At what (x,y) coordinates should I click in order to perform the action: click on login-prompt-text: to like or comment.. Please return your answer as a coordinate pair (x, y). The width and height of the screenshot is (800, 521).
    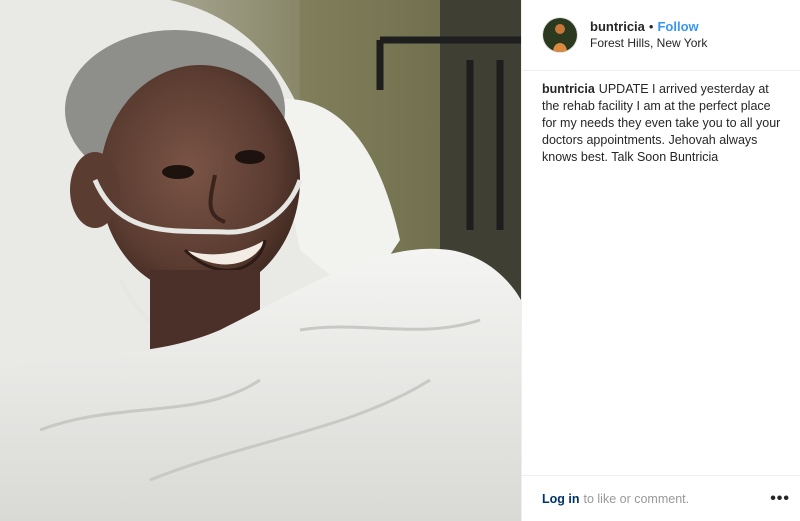
    Looking at the image, I should click on (636, 498).